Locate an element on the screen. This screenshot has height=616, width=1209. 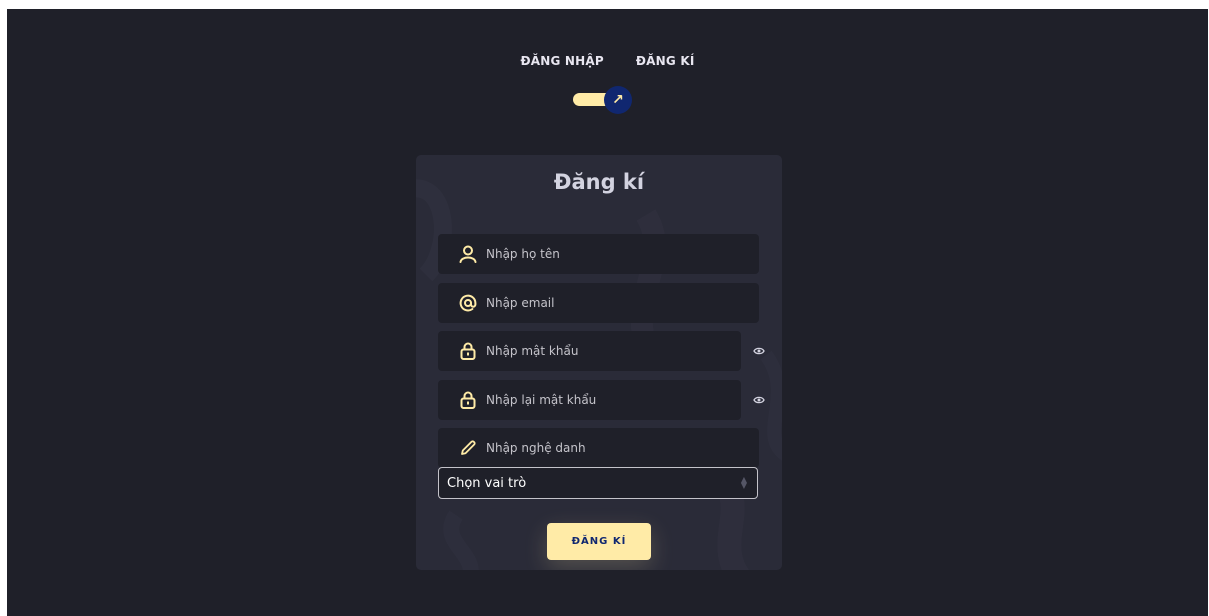
role-select: Chọn vai trò ▲ ▼ is located at coordinates (598, 483).